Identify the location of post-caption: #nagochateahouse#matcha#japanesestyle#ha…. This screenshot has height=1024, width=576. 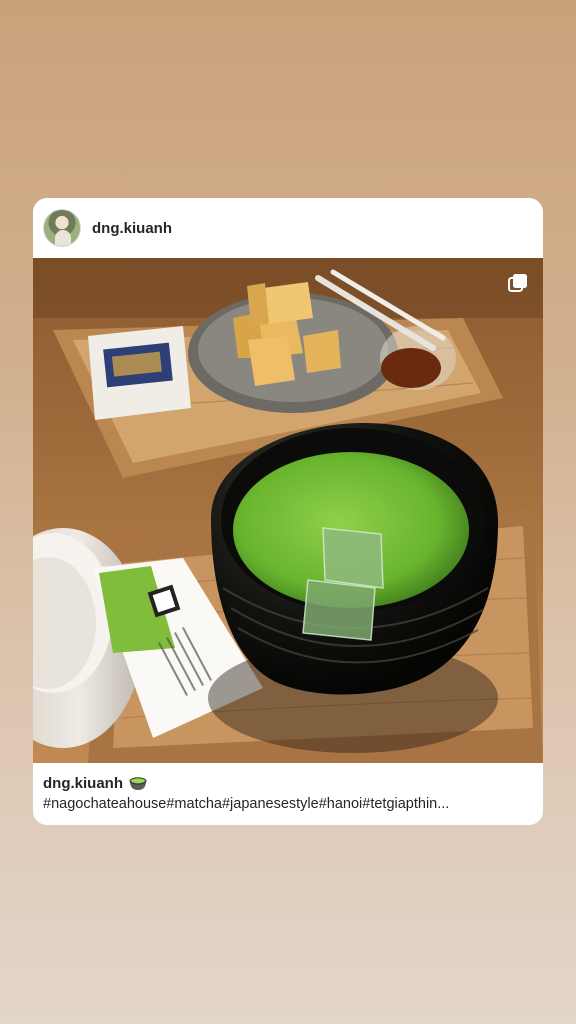
(288, 804).